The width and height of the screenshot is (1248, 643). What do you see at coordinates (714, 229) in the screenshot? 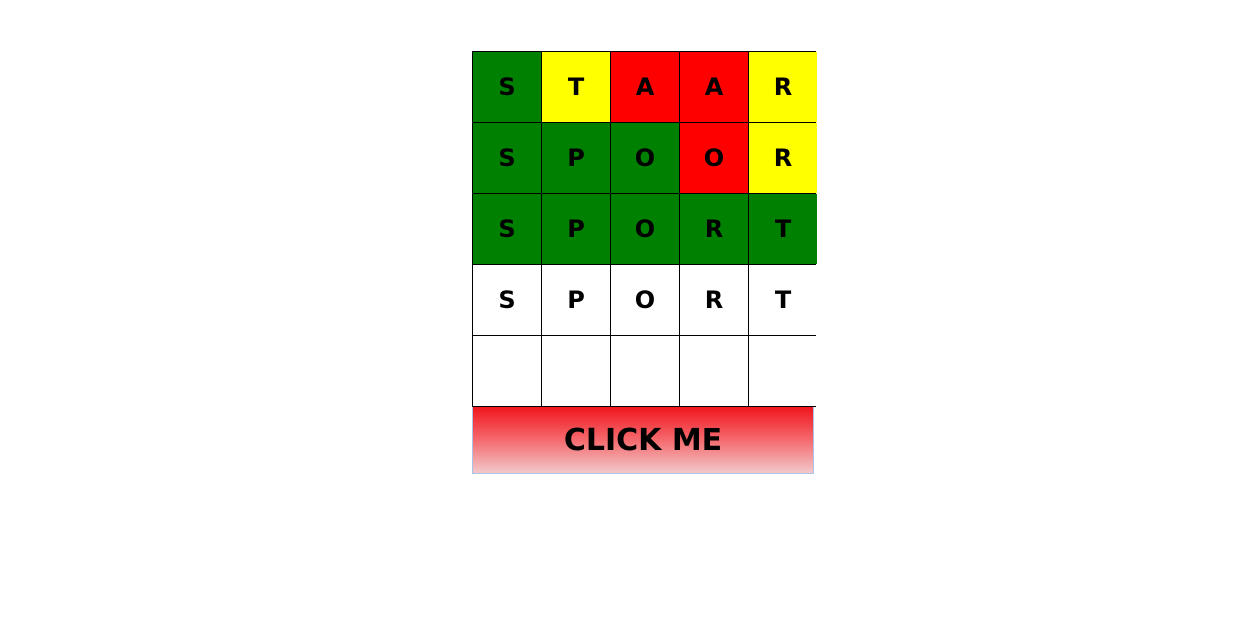
I see `grid-cell-r3-c4: R` at bounding box center [714, 229].